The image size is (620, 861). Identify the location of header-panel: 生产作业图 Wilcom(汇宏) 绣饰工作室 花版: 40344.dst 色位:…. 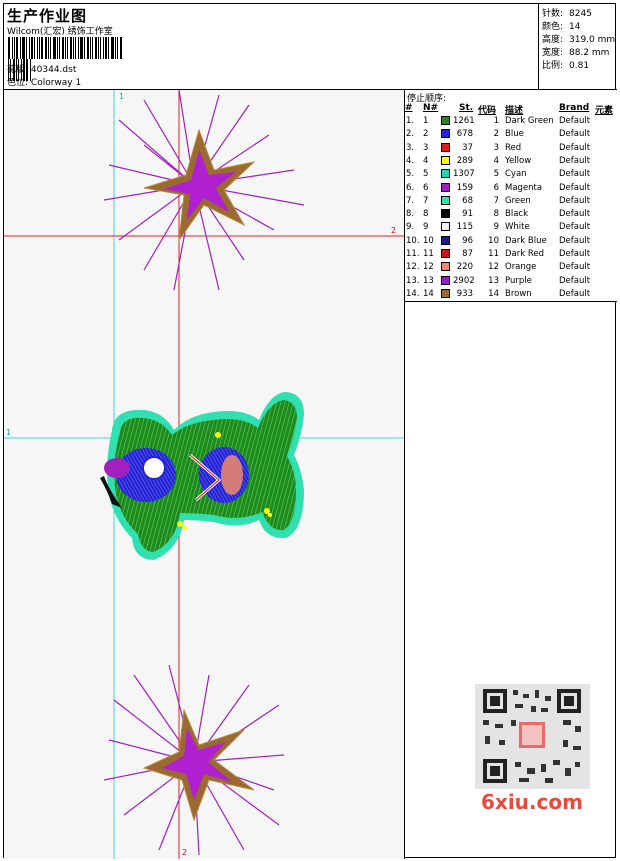
(271, 47).